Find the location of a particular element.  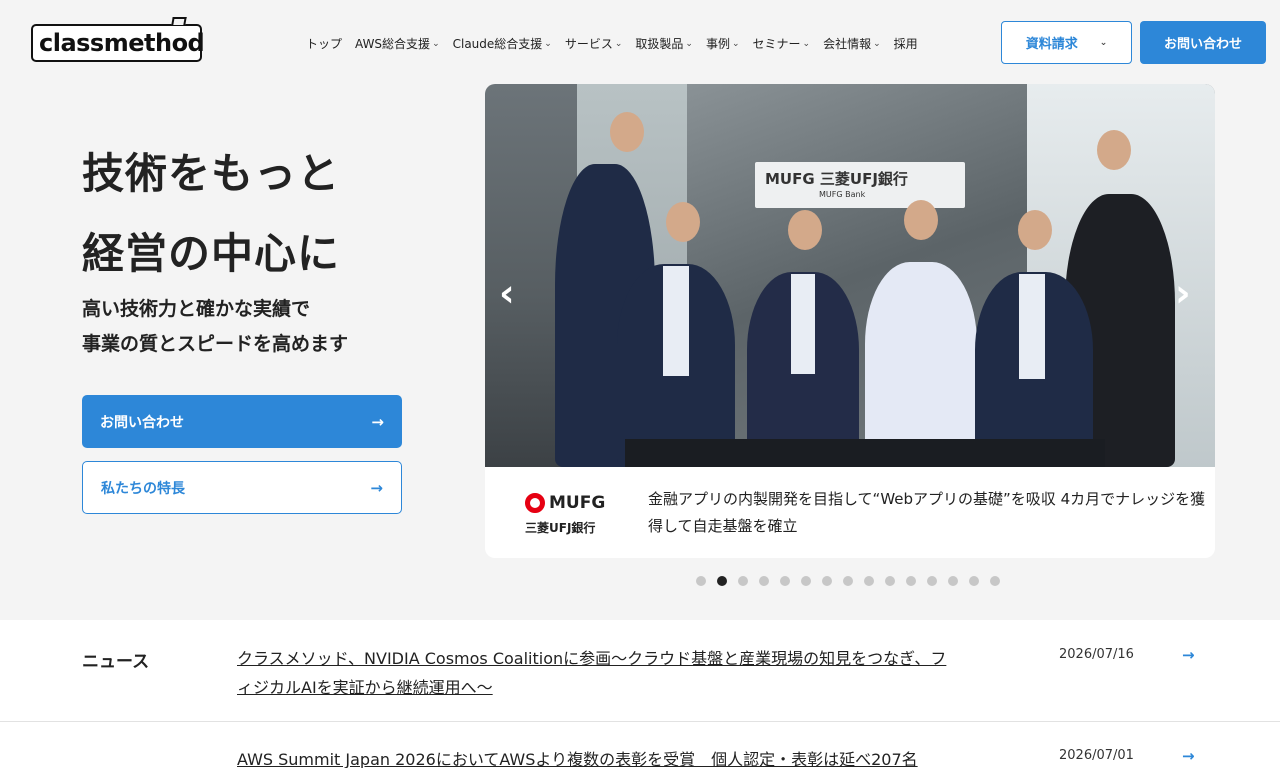

nav-item-label: 採用 is located at coordinates (905, 44).